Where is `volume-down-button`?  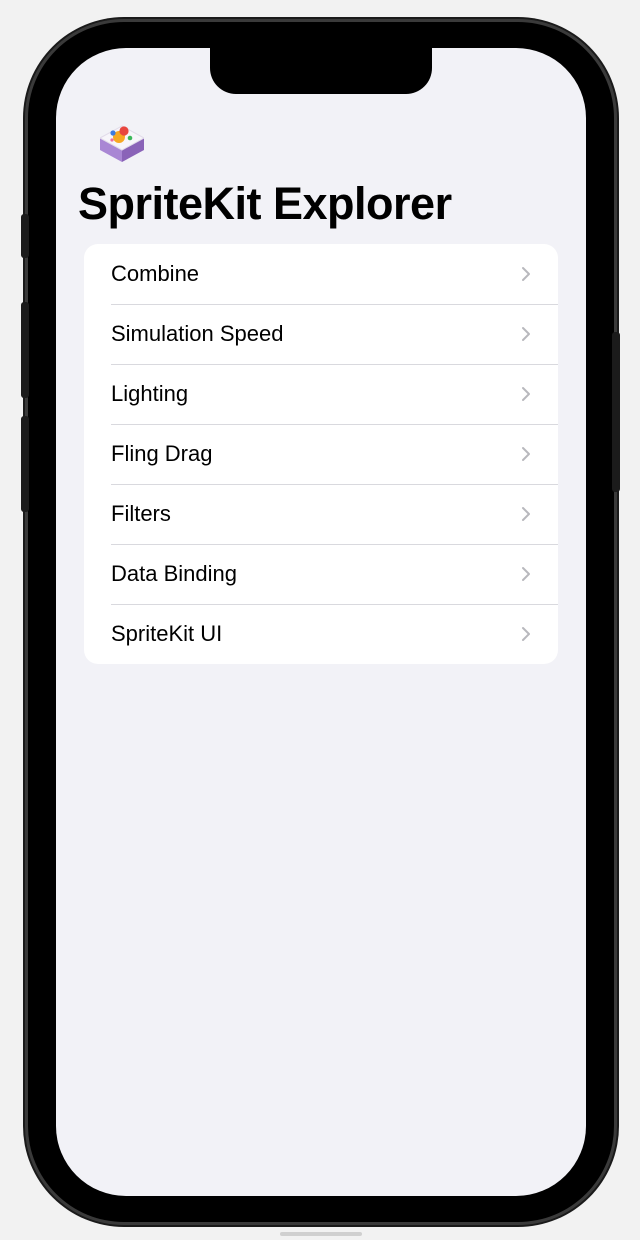 volume-down-button is located at coordinates (25, 464).